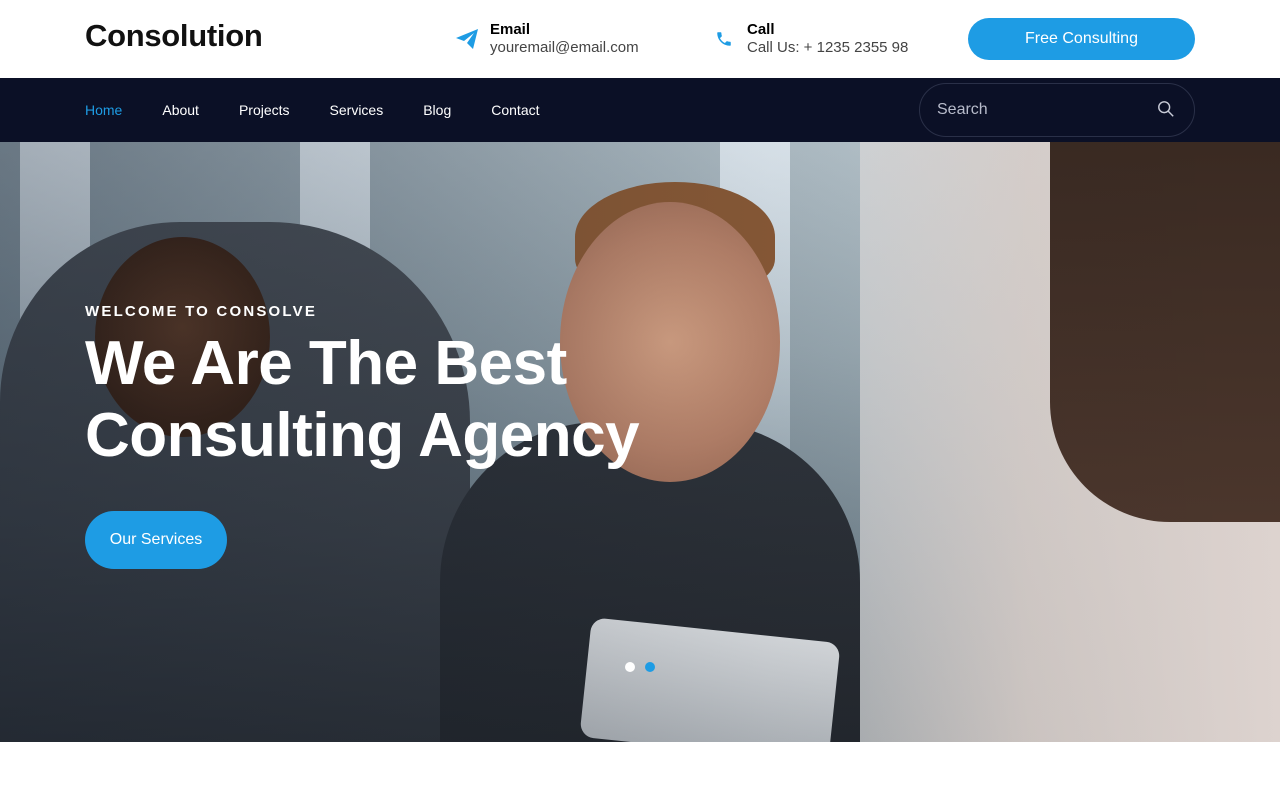 This screenshot has height=800, width=1280. Describe the element at coordinates (357, 110) in the screenshot. I see `nav-item-services: Services` at that location.